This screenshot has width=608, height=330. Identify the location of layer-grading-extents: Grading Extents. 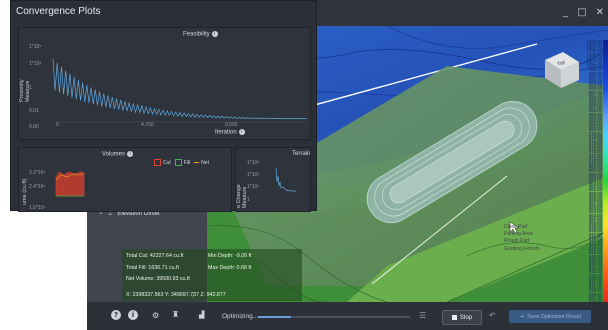
(522, 248).